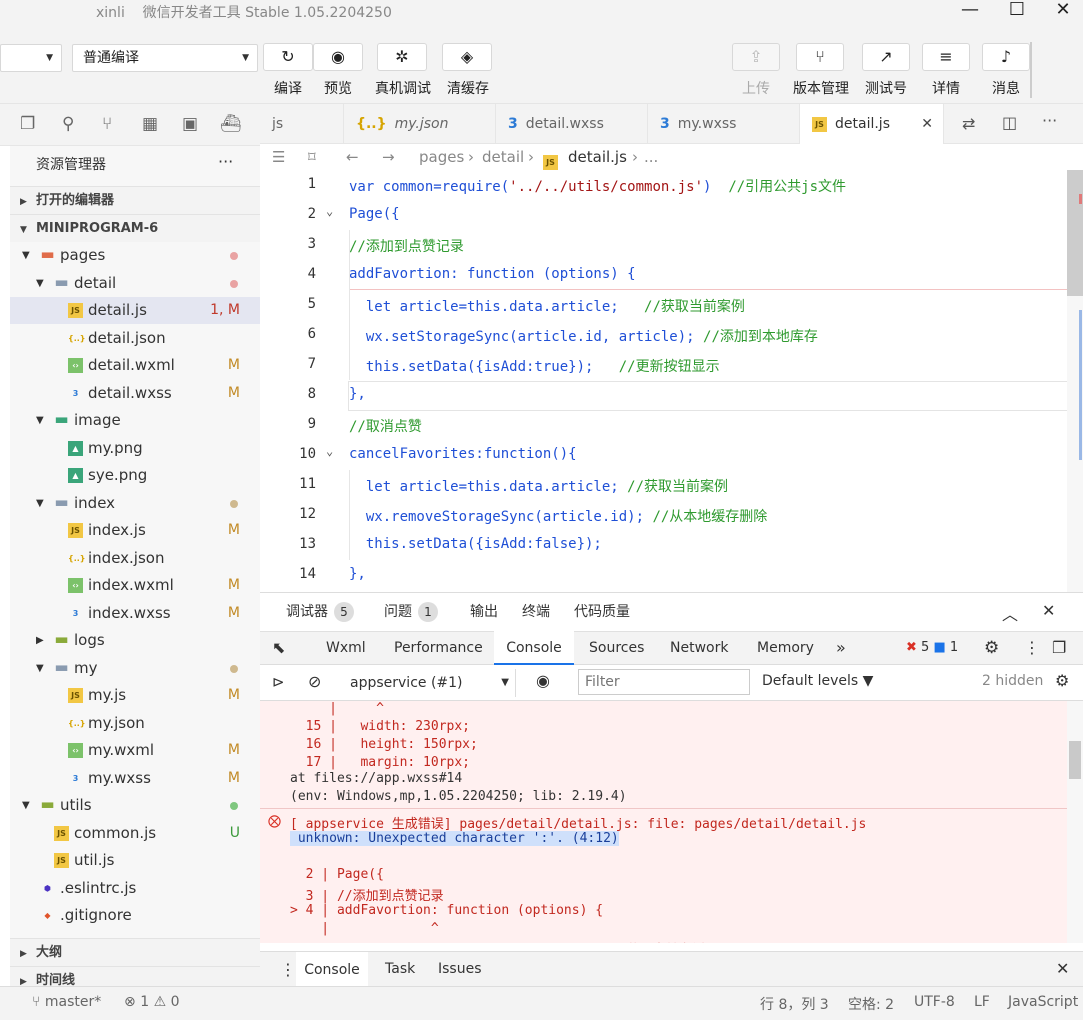 The width and height of the screenshot is (1083, 1020). I want to click on close-tab-icon: ✕, so click(927, 124).